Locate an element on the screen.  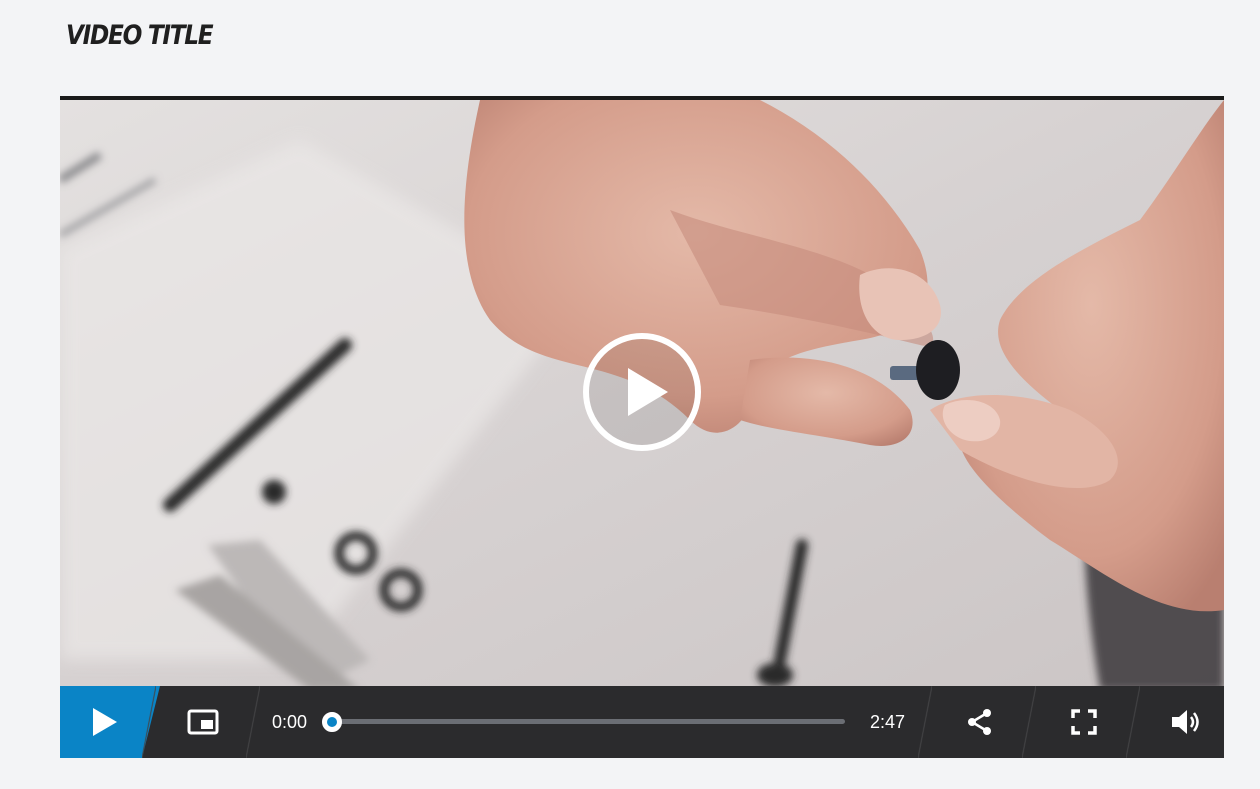
picture-in-picture-icon is located at coordinates (203, 722).